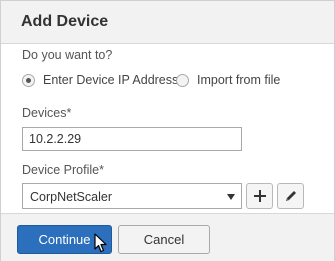  I want to click on devices-label: Devices*, so click(47, 113).